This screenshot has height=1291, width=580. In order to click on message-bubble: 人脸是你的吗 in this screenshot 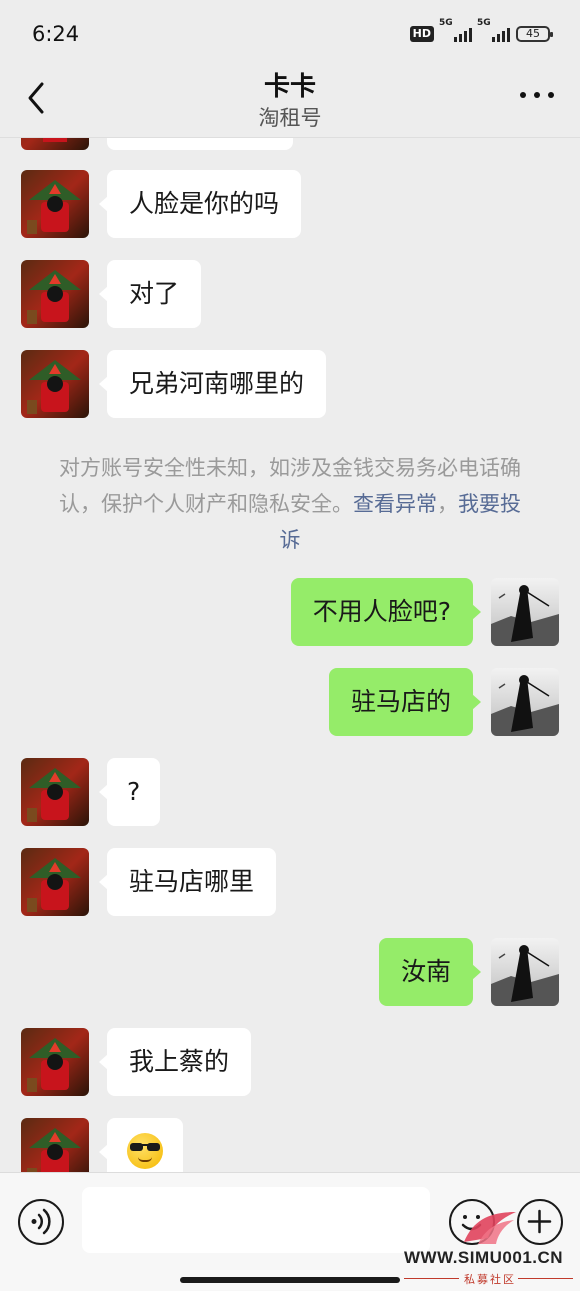, I will do `click(200, 204)`.